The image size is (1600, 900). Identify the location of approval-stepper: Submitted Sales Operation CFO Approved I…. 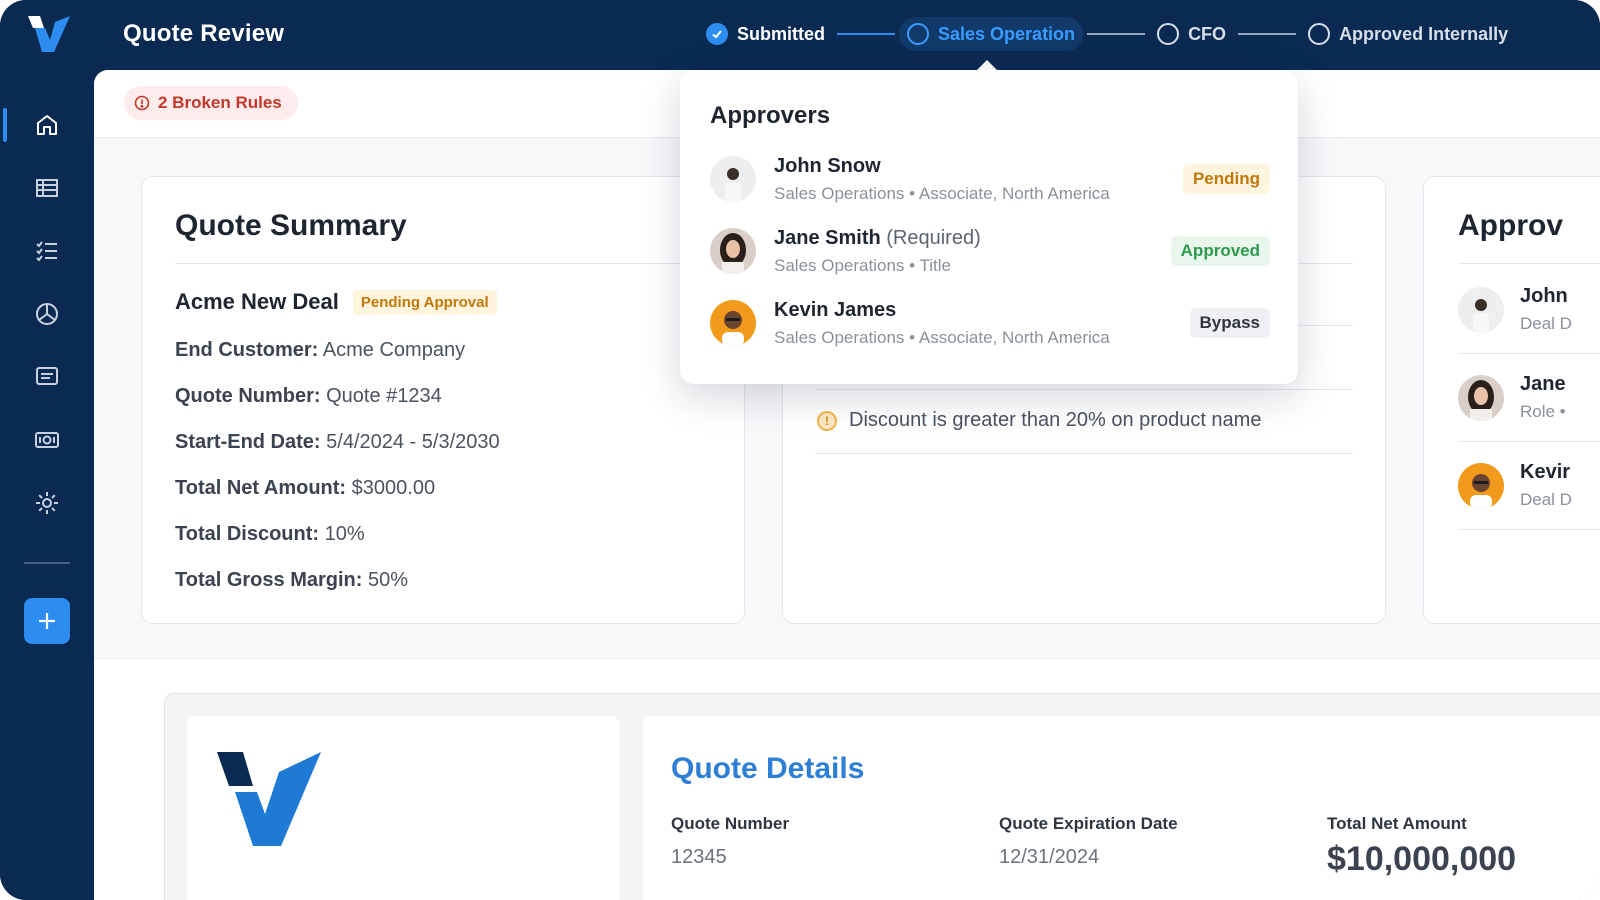
(1107, 34).